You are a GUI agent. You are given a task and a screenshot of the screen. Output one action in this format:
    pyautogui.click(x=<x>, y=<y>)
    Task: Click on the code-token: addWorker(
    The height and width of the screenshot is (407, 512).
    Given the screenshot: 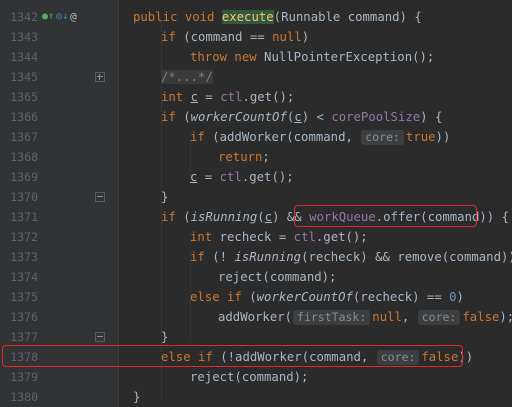 What is the action you would take?
    pyautogui.click(x=255, y=317)
    